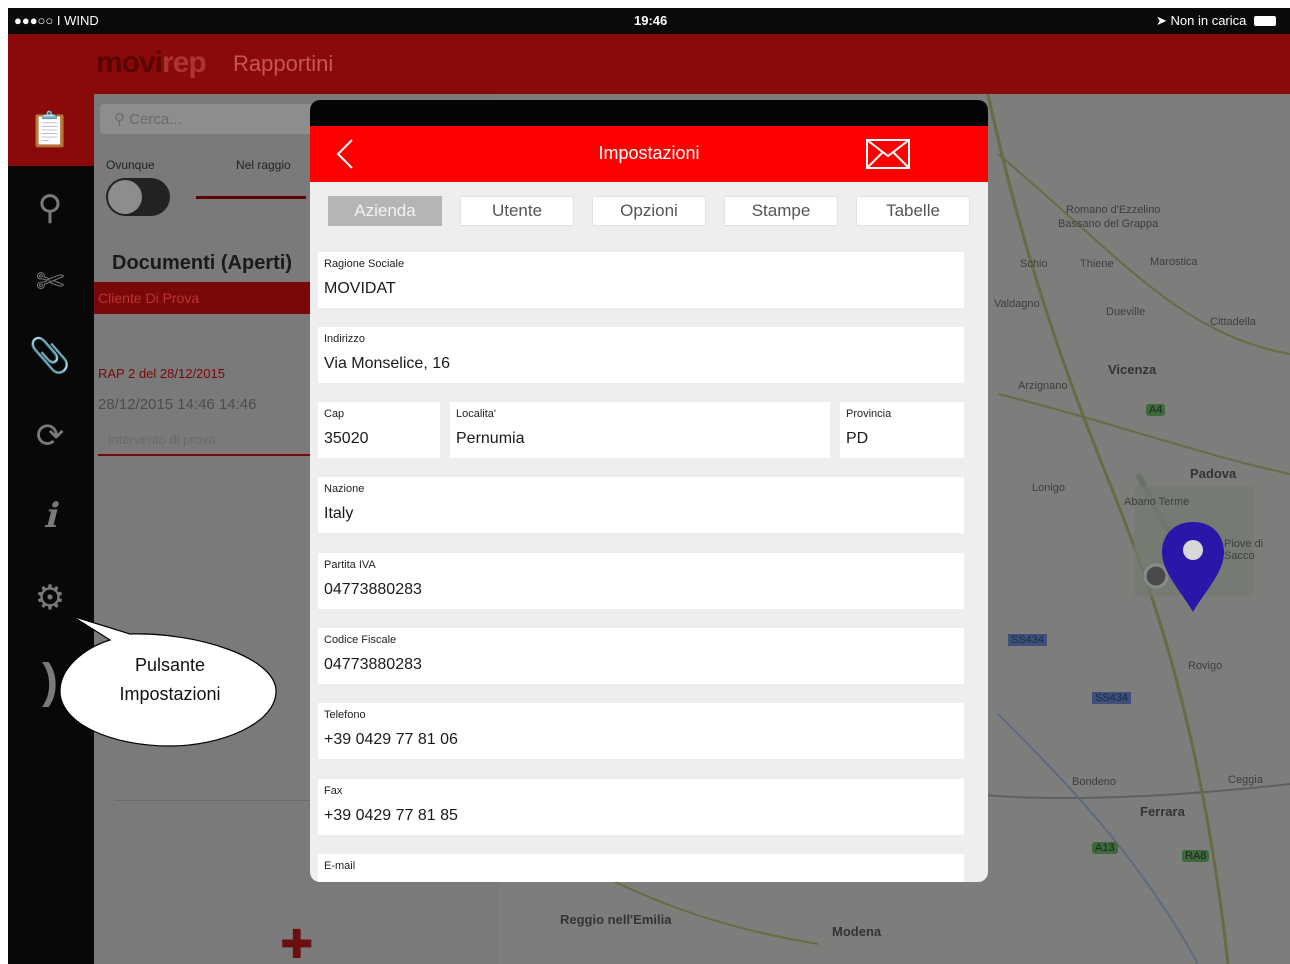 The height and width of the screenshot is (964, 1290). I want to click on localita-field: Localita' Pernumia, so click(640, 430).